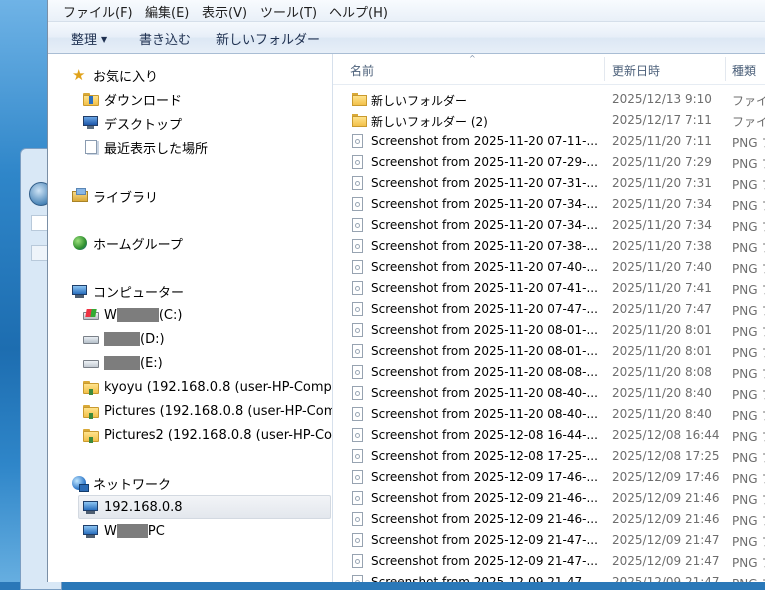 Image resolution: width=765 pixels, height=590 pixels. What do you see at coordinates (203, 363) in the screenshot?
I see `nav-drive-e: (E:)` at bounding box center [203, 363].